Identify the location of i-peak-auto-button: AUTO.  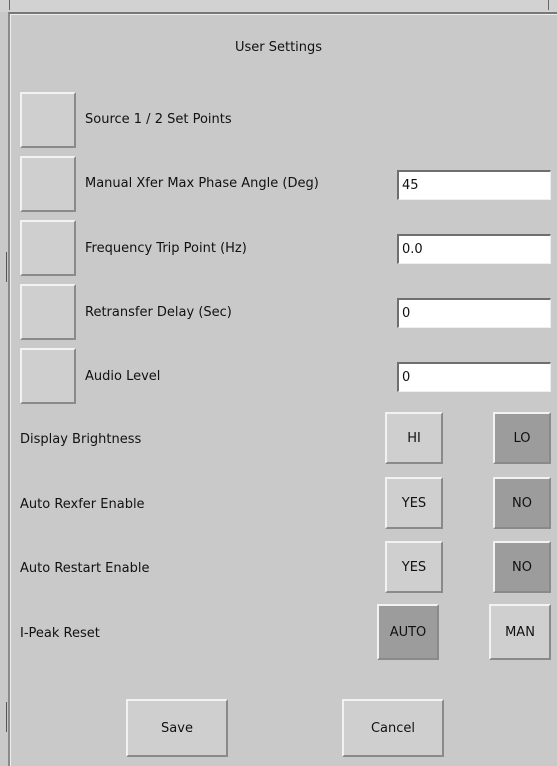
(408, 632).